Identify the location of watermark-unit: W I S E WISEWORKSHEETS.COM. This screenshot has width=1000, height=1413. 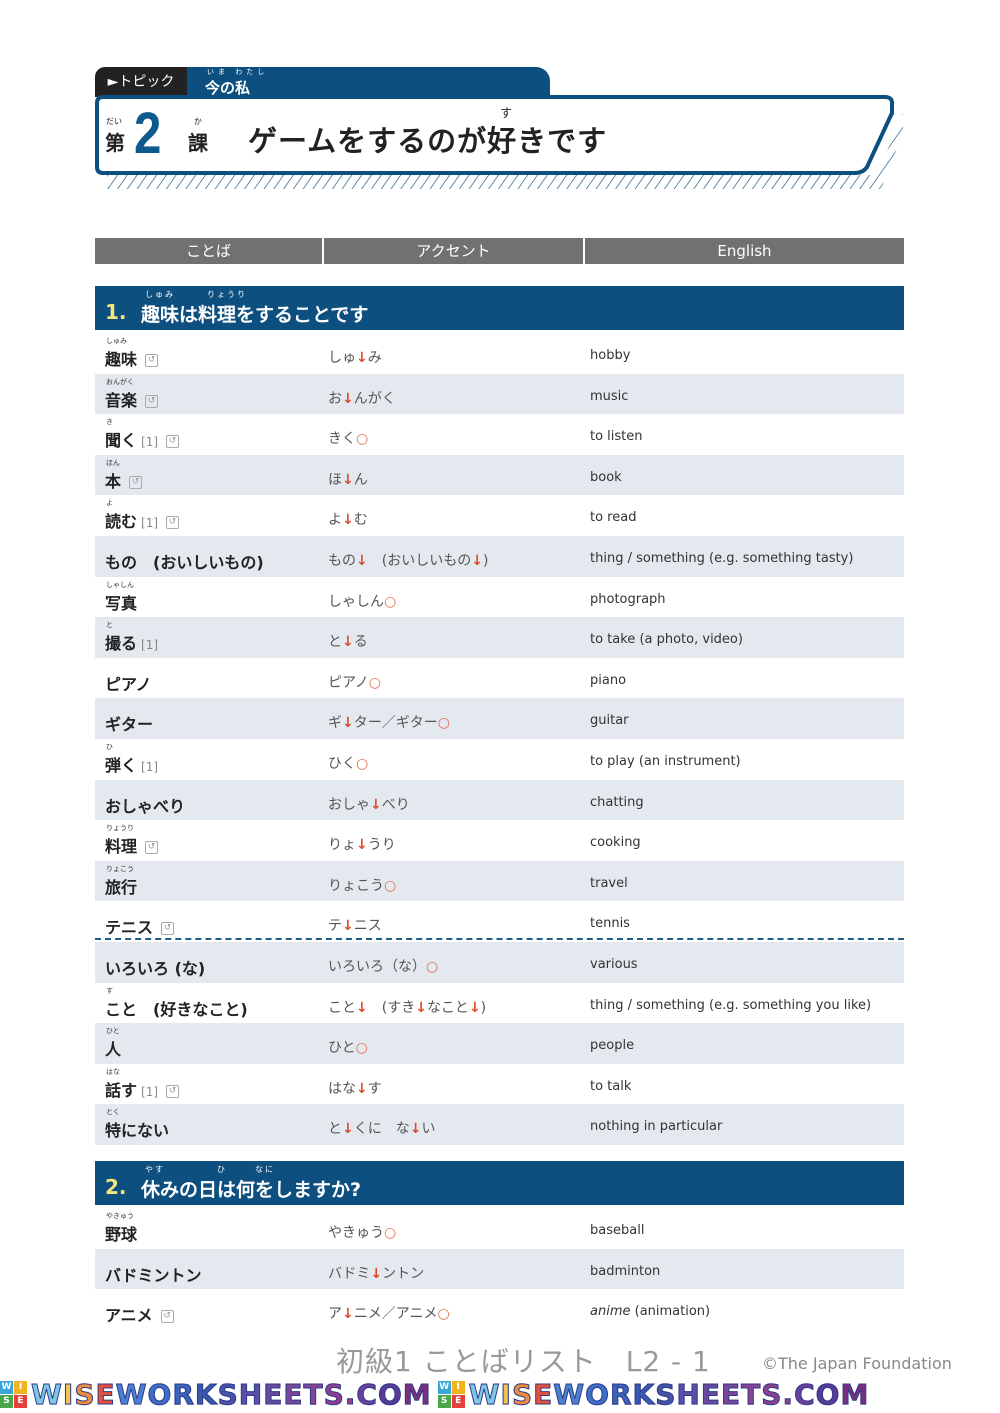
(653, 1394).